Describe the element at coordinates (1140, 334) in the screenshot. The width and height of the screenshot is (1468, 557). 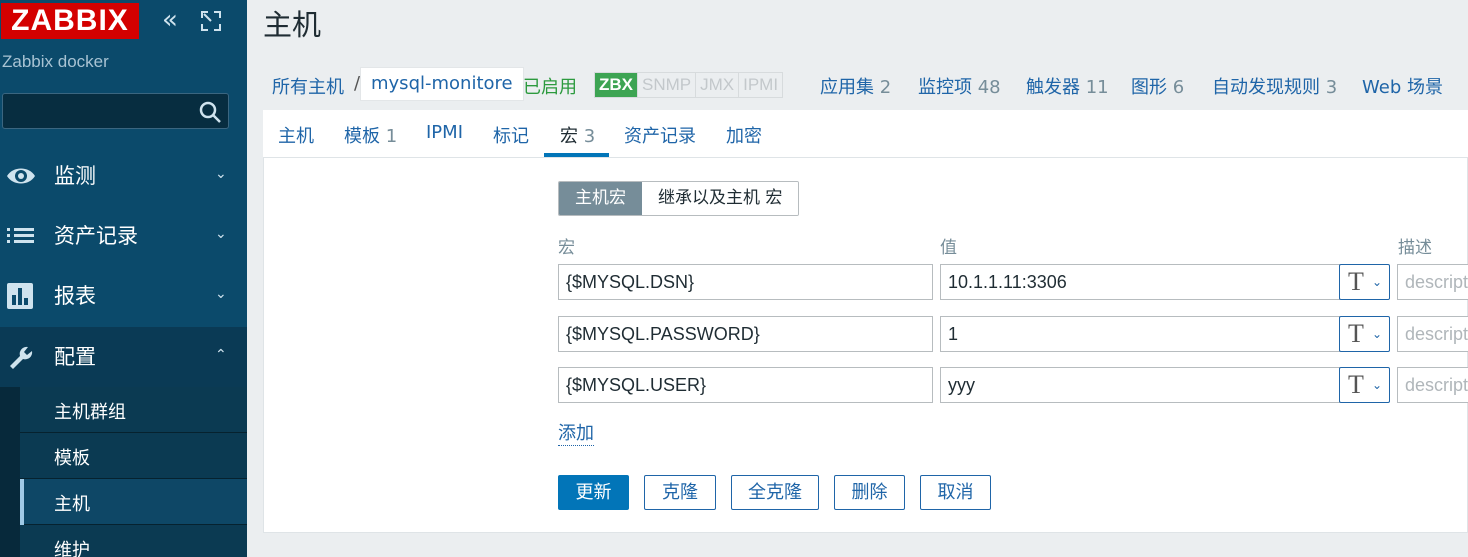
I see `macro-value-input: 1` at that location.